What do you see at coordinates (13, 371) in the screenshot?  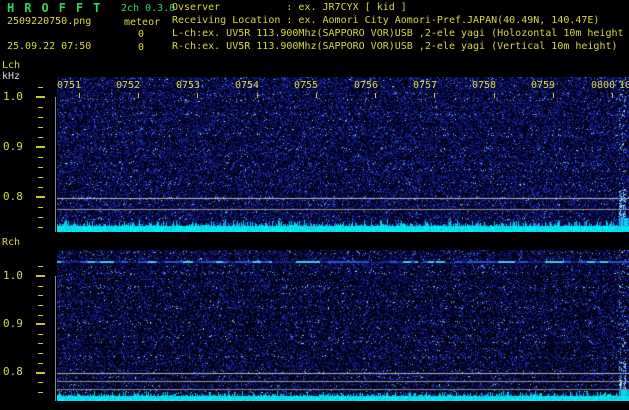 I see `rch-freq-label-0.8: 0.8` at bounding box center [13, 371].